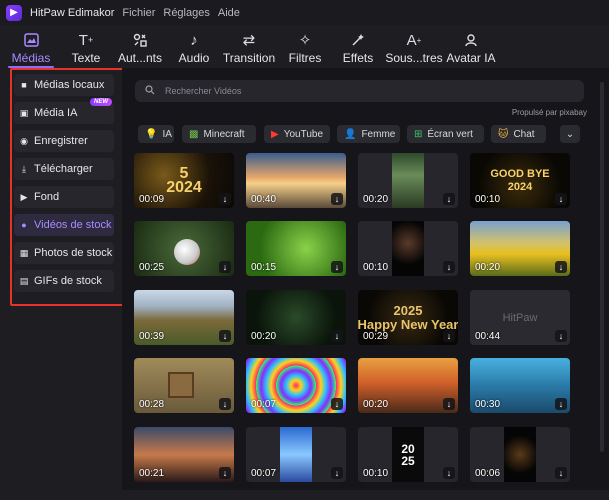 The width and height of the screenshot is (609, 500). Describe the element at coordinates (488, 473) in the screenshot. I see `video-duration: 00:06` at that location.